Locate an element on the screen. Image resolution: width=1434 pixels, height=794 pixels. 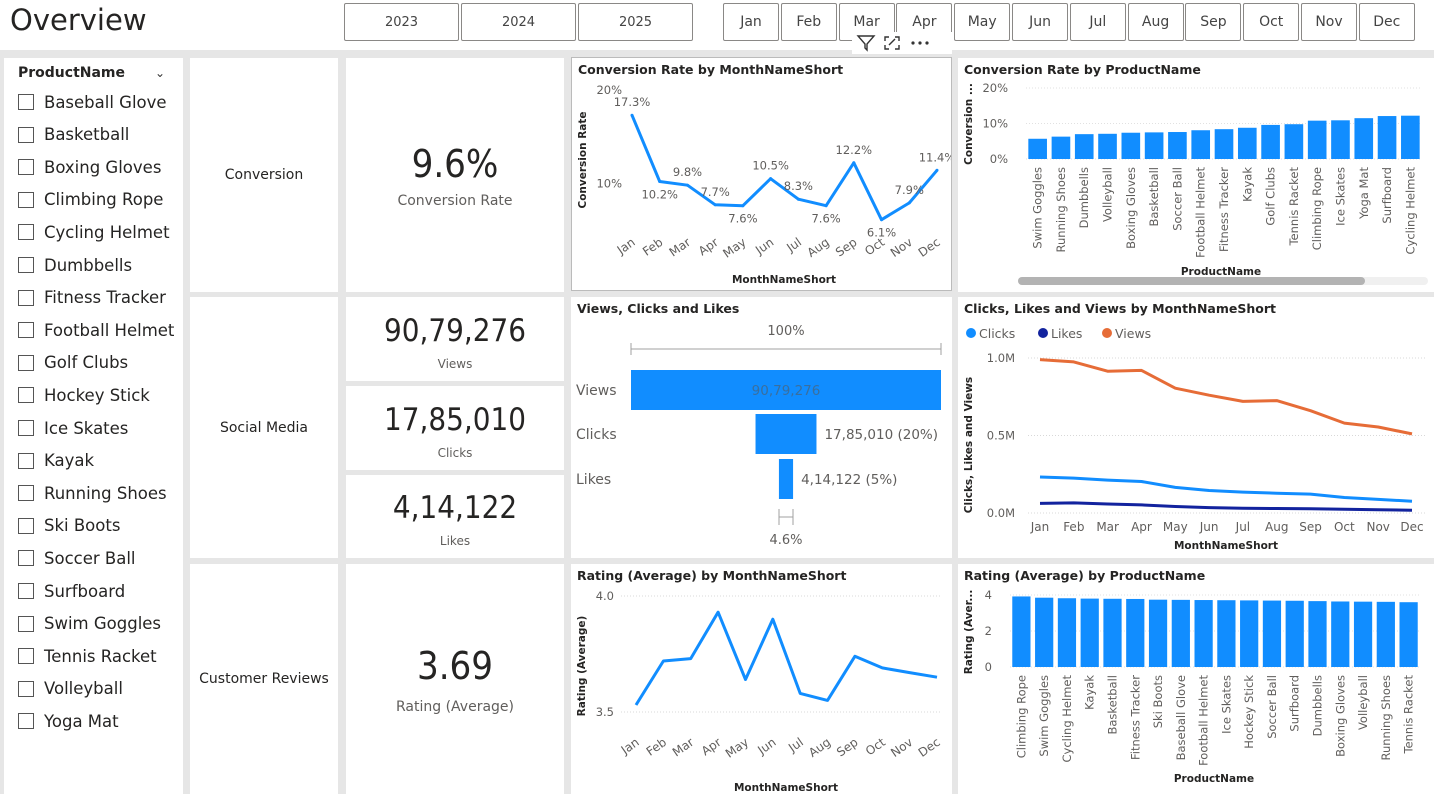
x-tick-label: Volleyball is located at coordinates (1108, 194).